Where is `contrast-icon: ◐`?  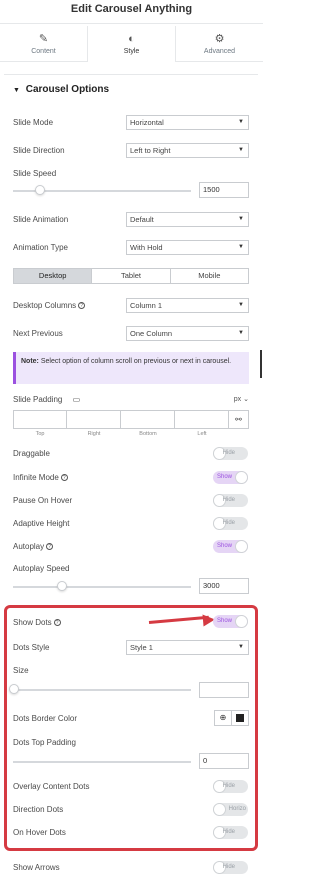 contrast-icon: ◐ is located at coordinates (131, 39).